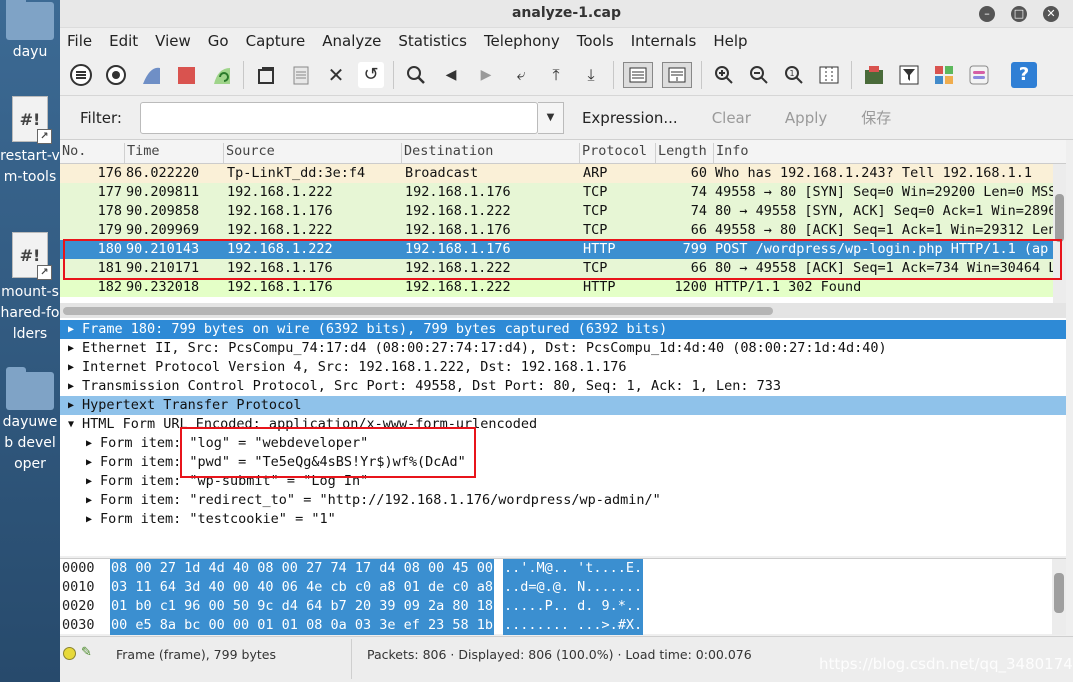  I want to click on menu-file: File, so click(79, 41).